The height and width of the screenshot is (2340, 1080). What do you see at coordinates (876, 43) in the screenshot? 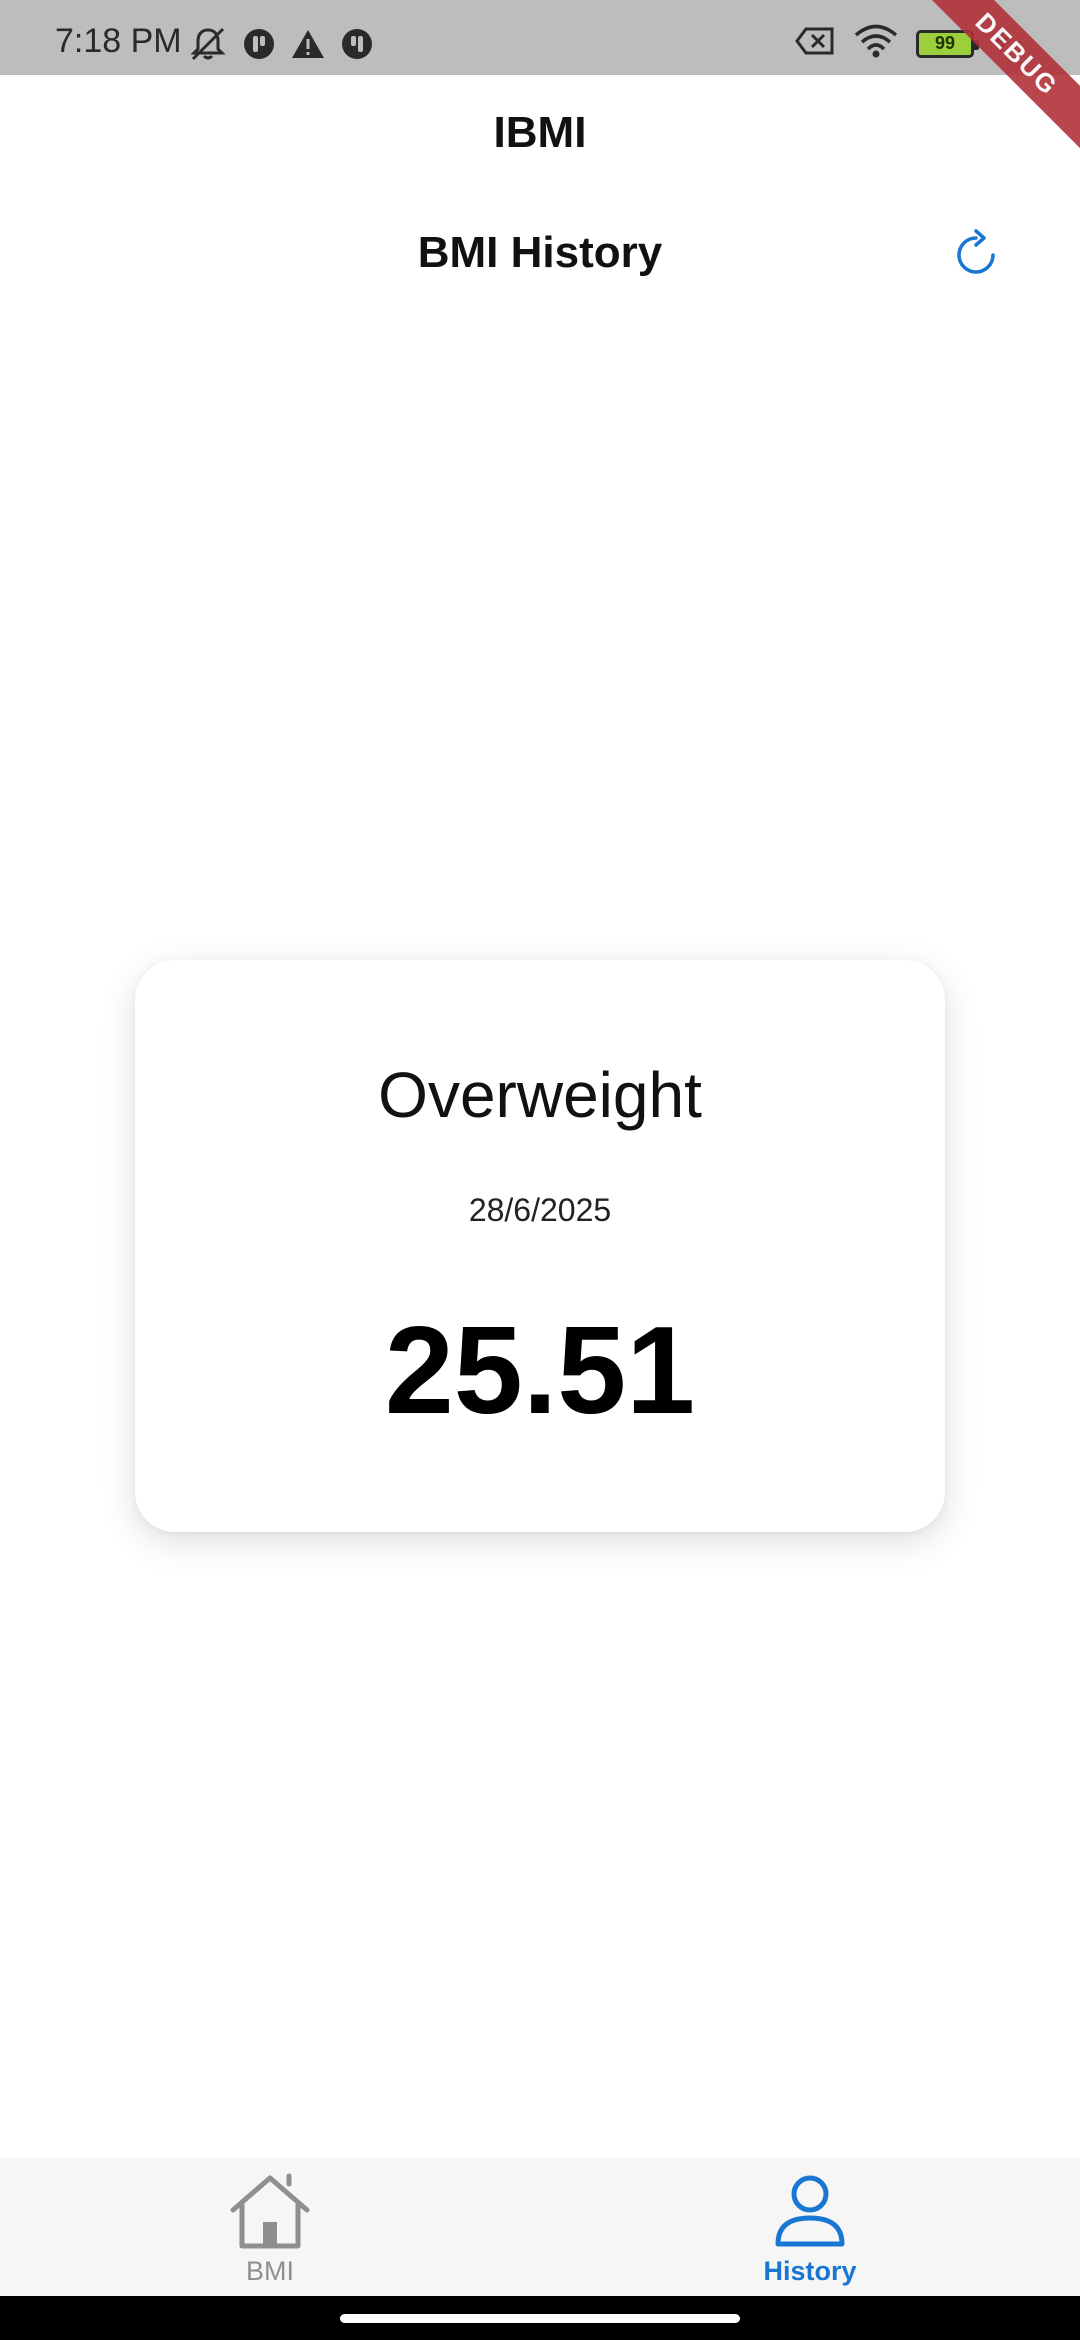
I see `wifi-icon` at bounding box center [876, 43].